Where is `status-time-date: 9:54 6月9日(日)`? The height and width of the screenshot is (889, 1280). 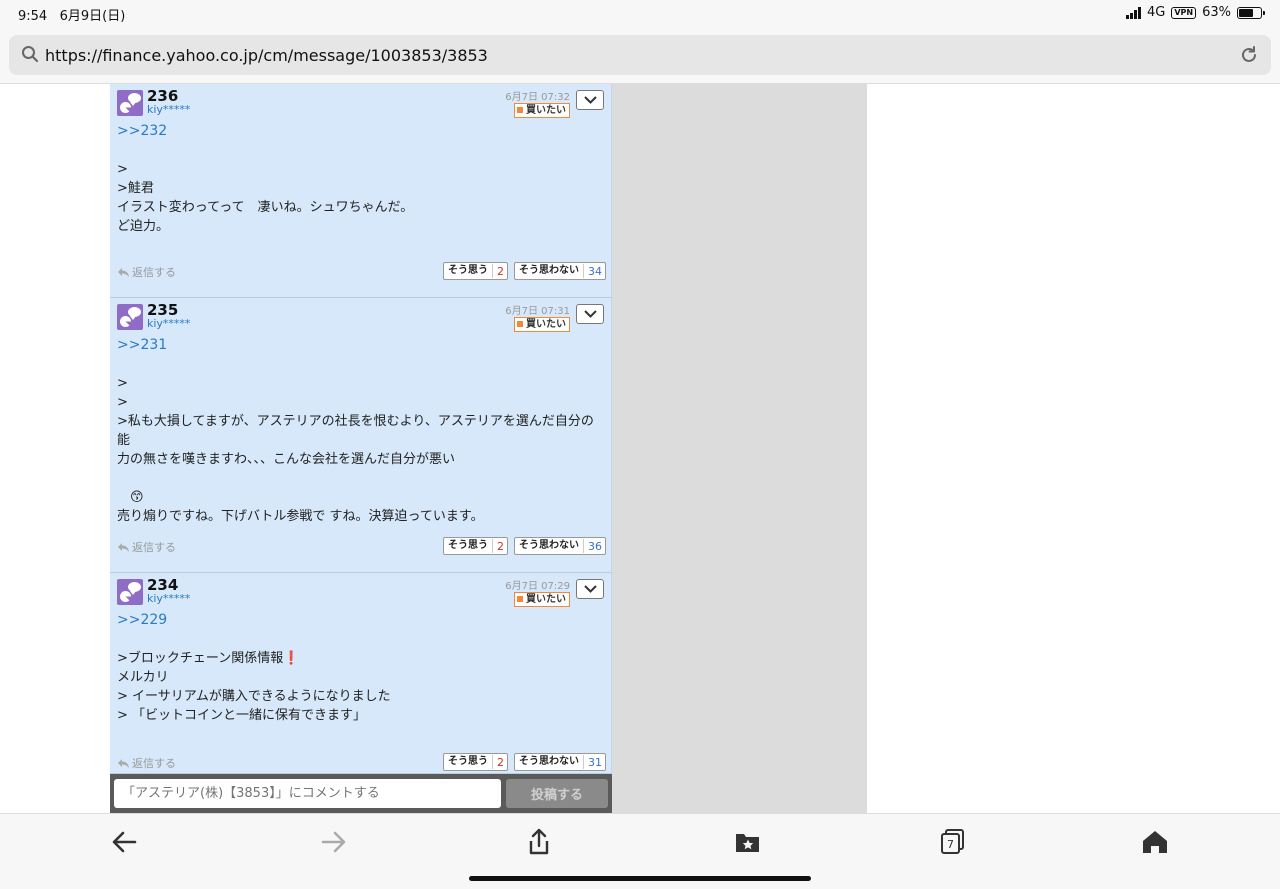
status-time-date: 9:54 6月9日(日) is located at coordinates (71, 14).